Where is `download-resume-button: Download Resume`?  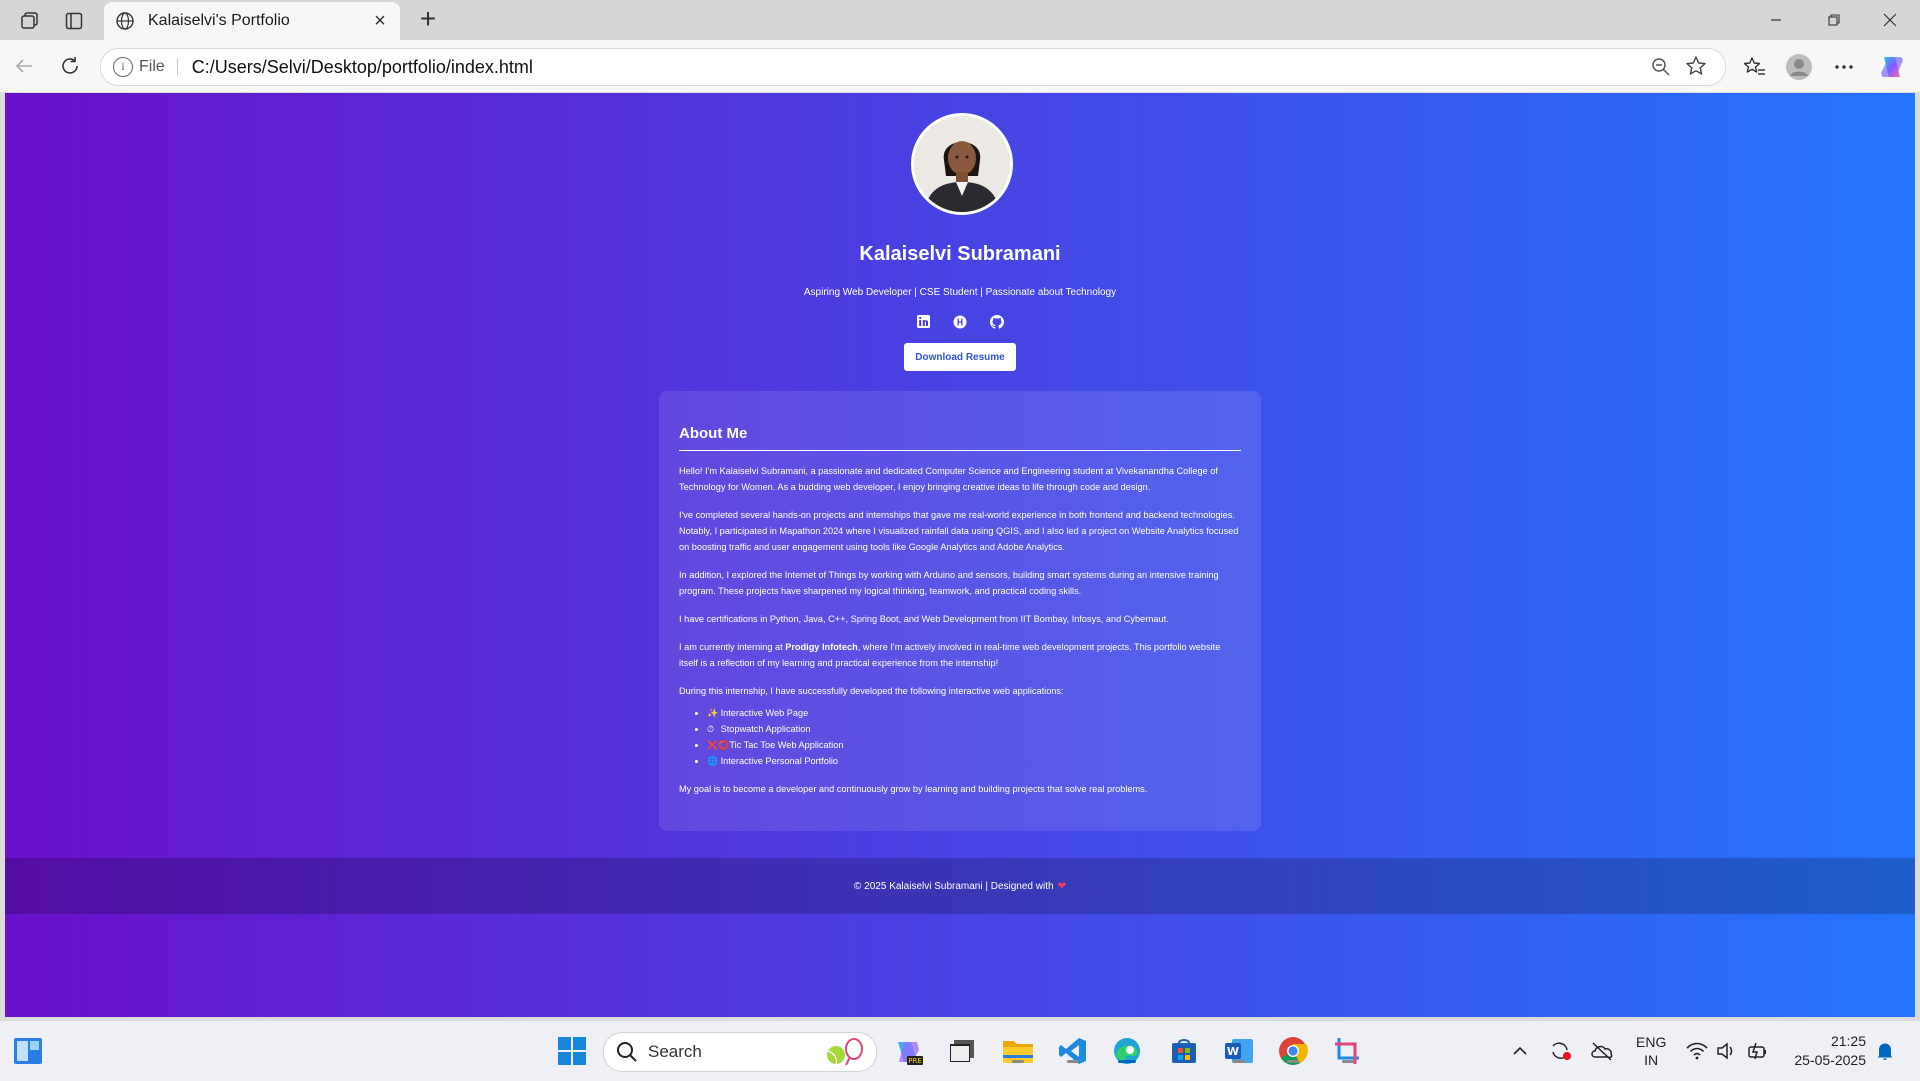
download-resume-button: Download Resume is located at coordinates (960, 357).